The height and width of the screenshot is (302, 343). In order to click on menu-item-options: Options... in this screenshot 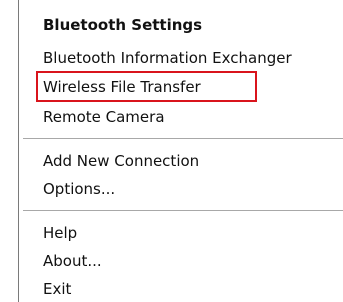, I will do `click(79, 189)`.